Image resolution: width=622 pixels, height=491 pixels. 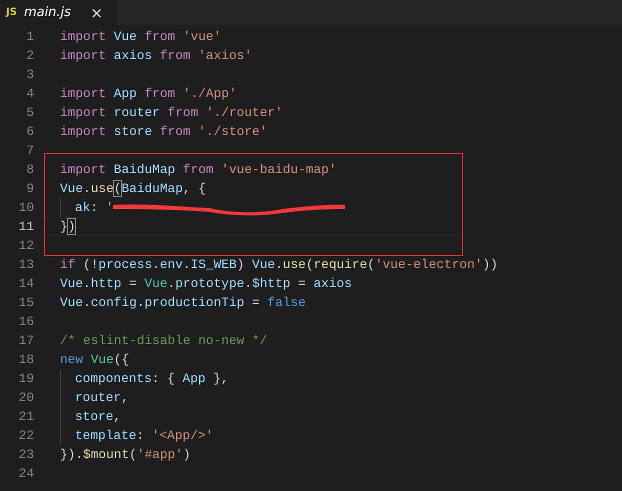 What do you see at coordinates (26, 473) in the screenshot?
I see `line-number: 24` at bounding box center [26, 473].